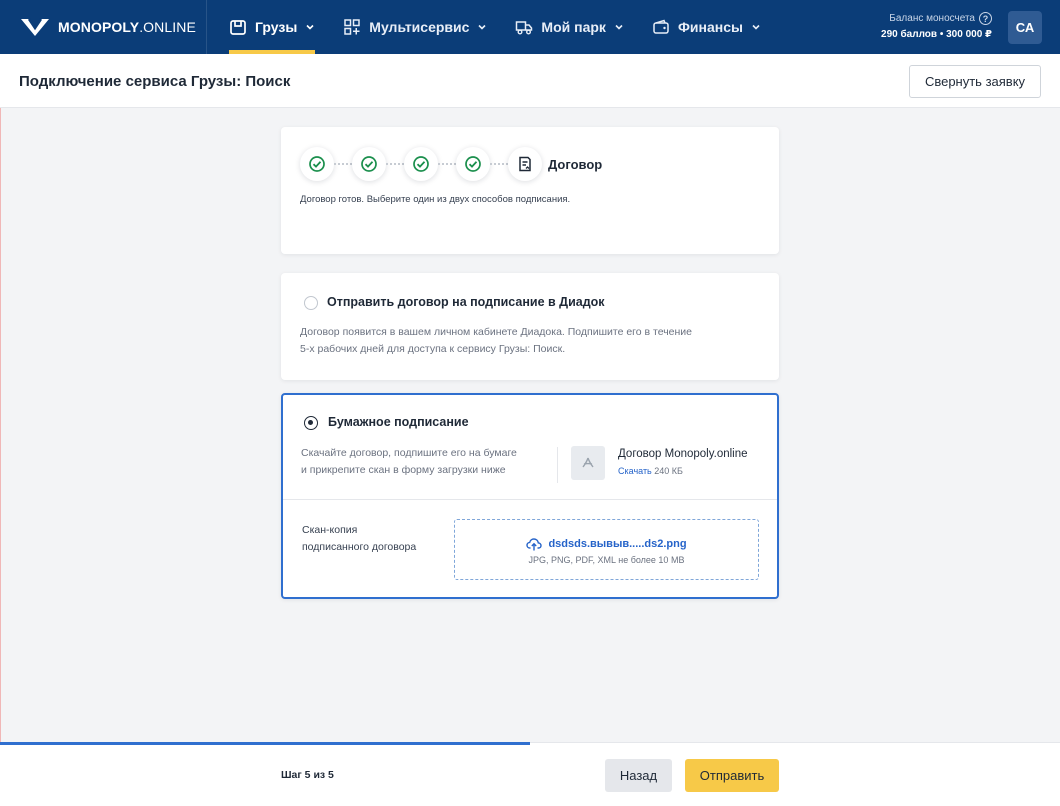 This screenshot has width=1060, height=806. What do you see at coordinates (307, 775) in the screenshot?
I see `step-counter: Шаг 5 из 5` at bounding box center [307, 775].